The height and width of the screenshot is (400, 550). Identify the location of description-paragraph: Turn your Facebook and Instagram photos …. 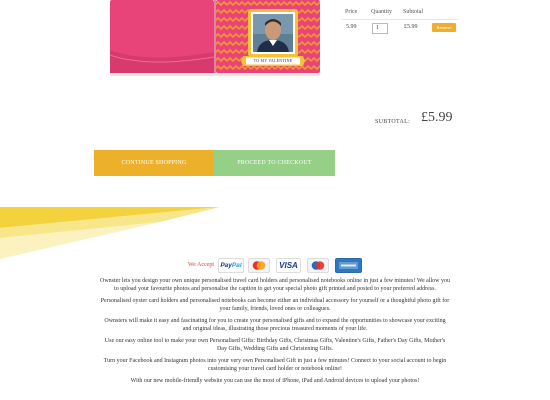
(275, 365).